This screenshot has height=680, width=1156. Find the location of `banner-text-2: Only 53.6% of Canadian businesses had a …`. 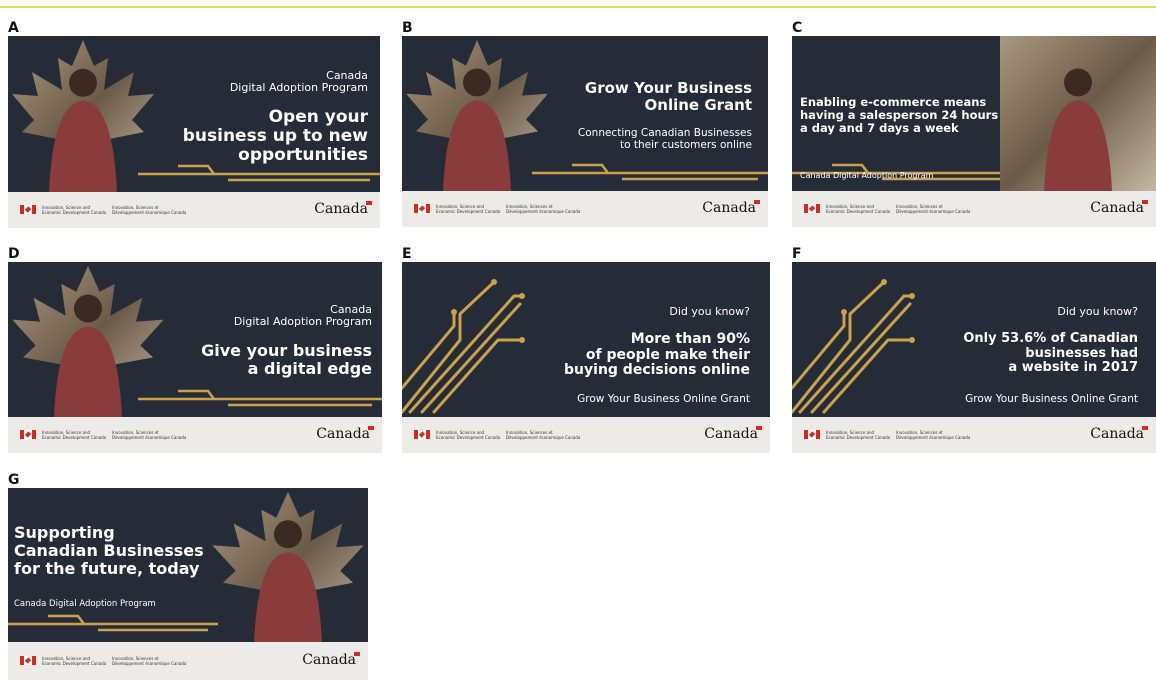

banner-text-2: Only 53.6% of Canadian businesses had a … is located at coordinates (1050, 353).